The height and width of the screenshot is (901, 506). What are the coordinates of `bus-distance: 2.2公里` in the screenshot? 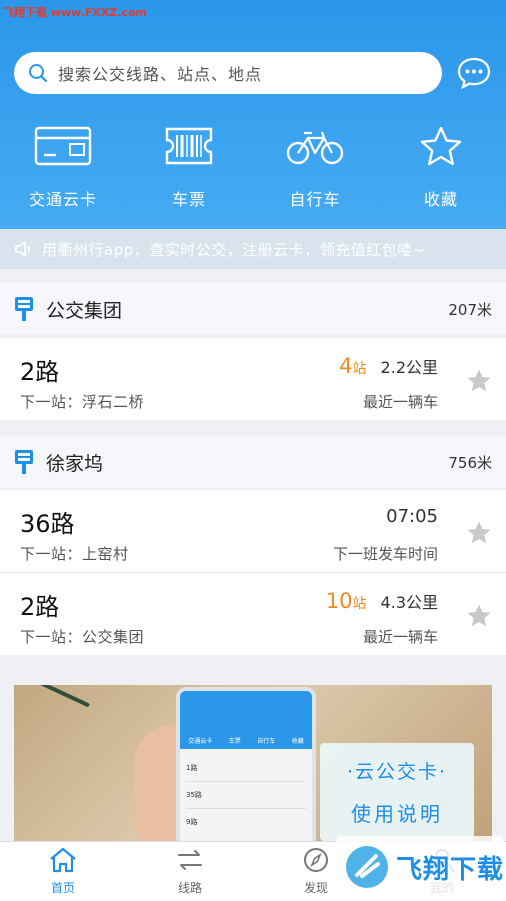 It's located at (409, 367).